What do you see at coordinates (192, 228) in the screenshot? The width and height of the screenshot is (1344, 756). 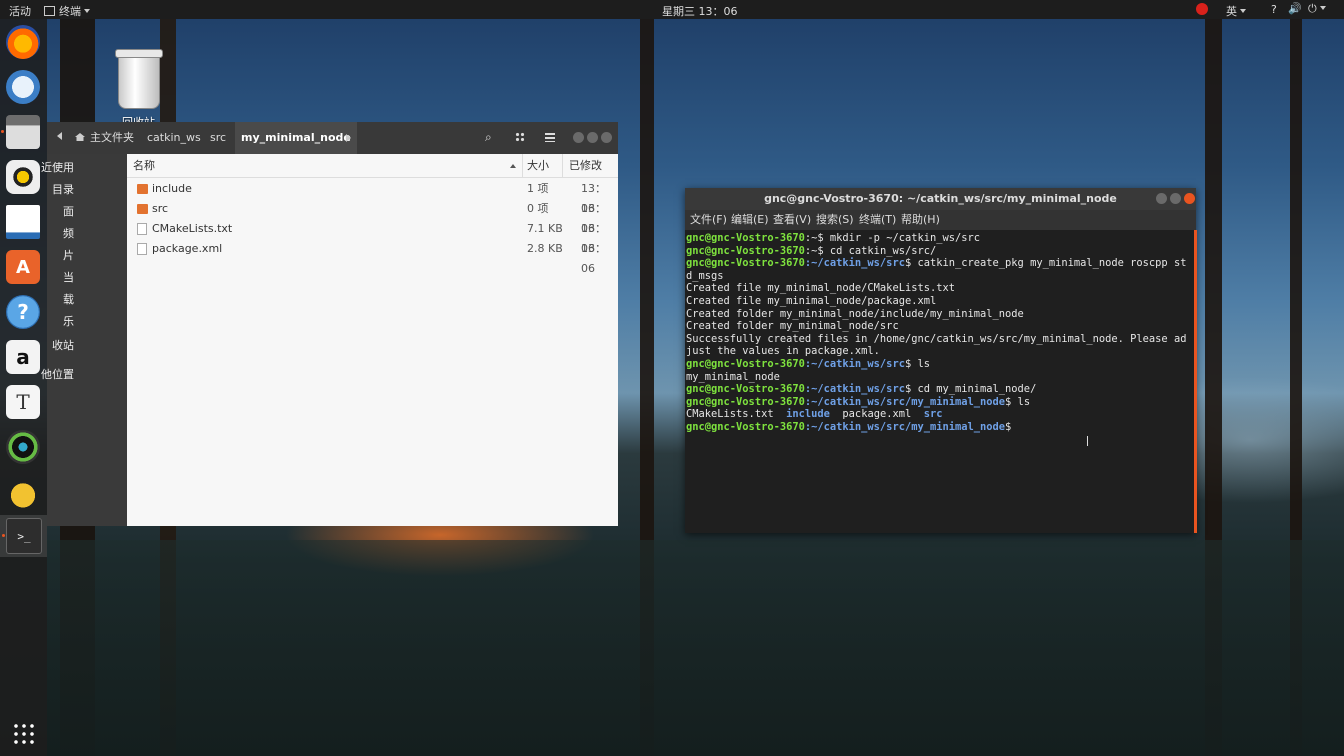 I see `file-name: CMakeLists.txt` at bounding box center [192, 228].